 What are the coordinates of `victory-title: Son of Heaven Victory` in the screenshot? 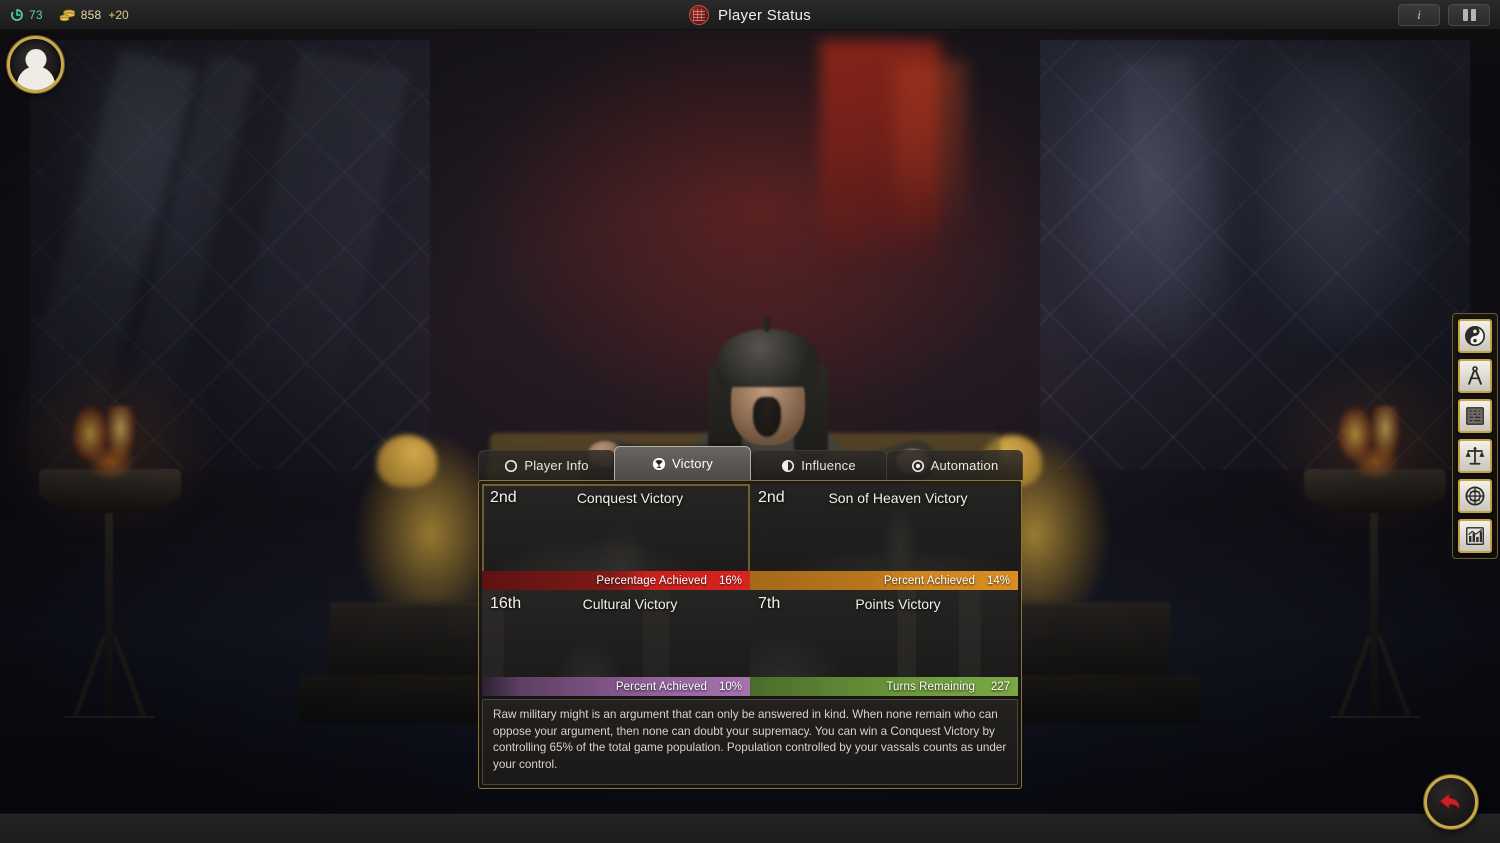 It's located at (898, 498).